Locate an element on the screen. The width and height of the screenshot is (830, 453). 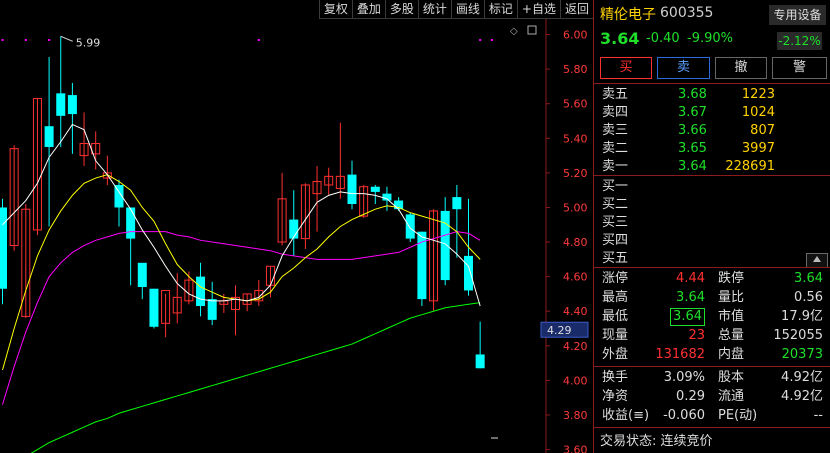
sector-button: 专用设备 is located at coordinates (797, 15).